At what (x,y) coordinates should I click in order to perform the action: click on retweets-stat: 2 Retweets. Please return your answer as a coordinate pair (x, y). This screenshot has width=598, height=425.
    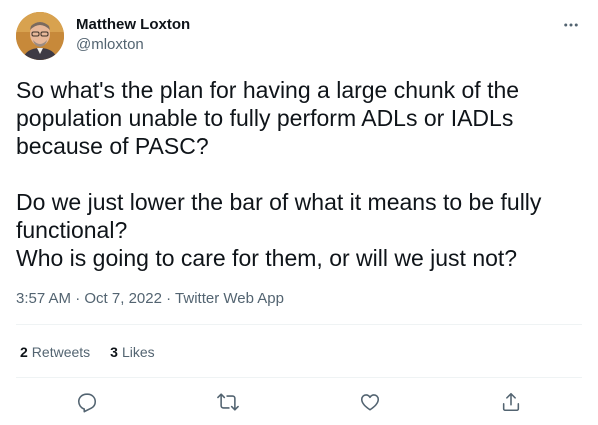
    Looking at the image, I should click on (55, 352).